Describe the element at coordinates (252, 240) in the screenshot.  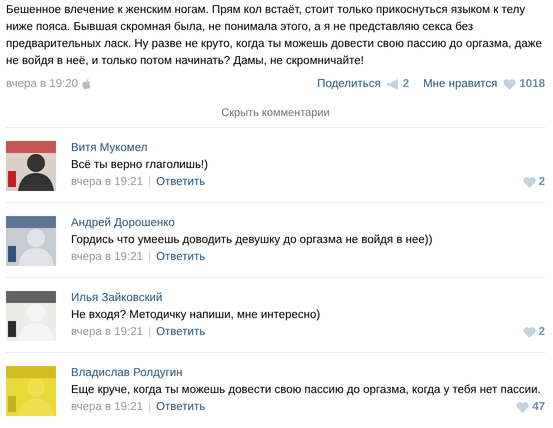
I see `comment-text: Гордись что умеешь доводить девушку до оргазма не войдя в нее))` at that location.